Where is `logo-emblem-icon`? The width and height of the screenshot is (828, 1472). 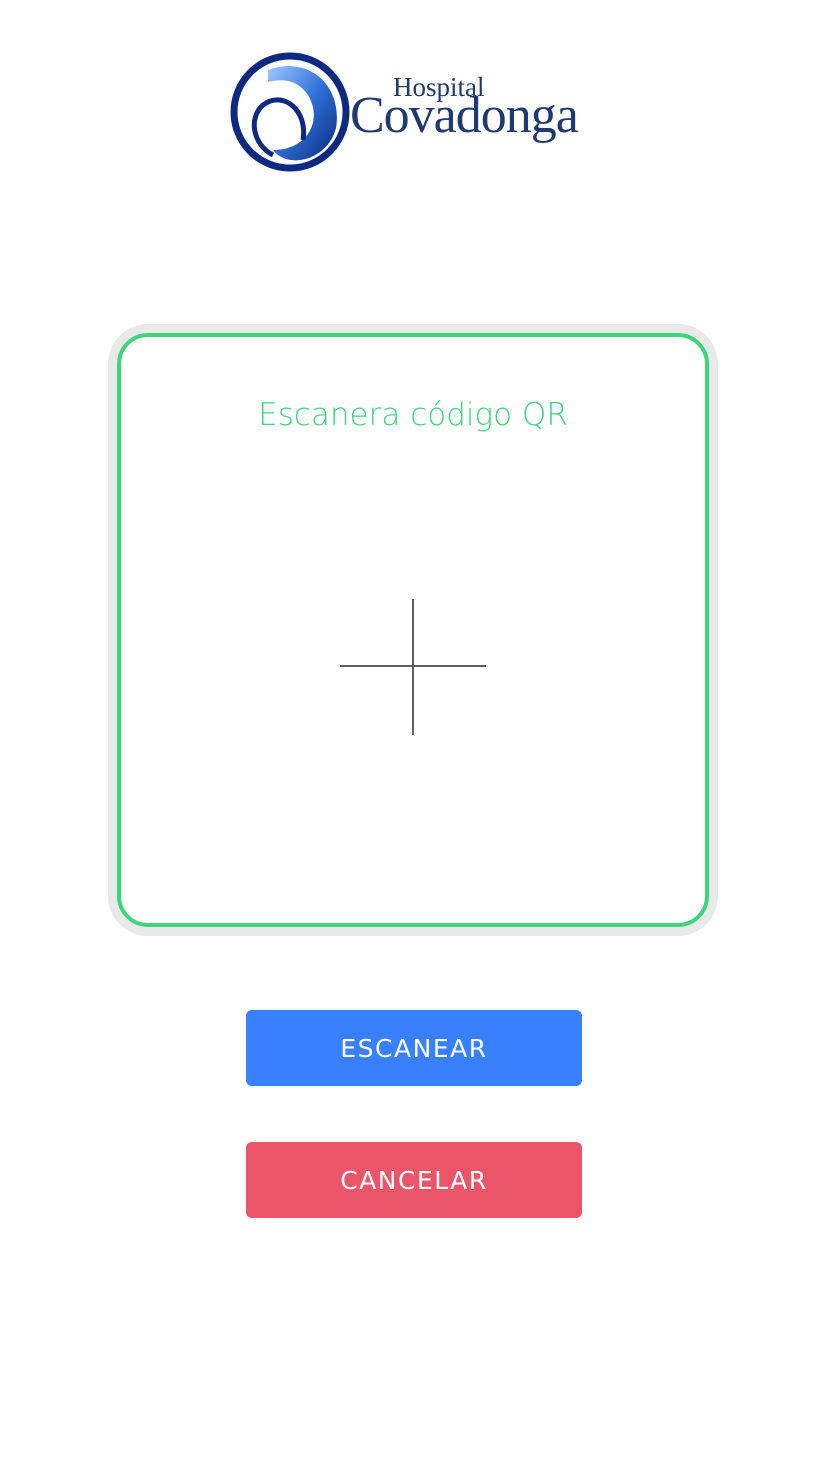
logo-emblem-icon is located at coordinates (290, 112).